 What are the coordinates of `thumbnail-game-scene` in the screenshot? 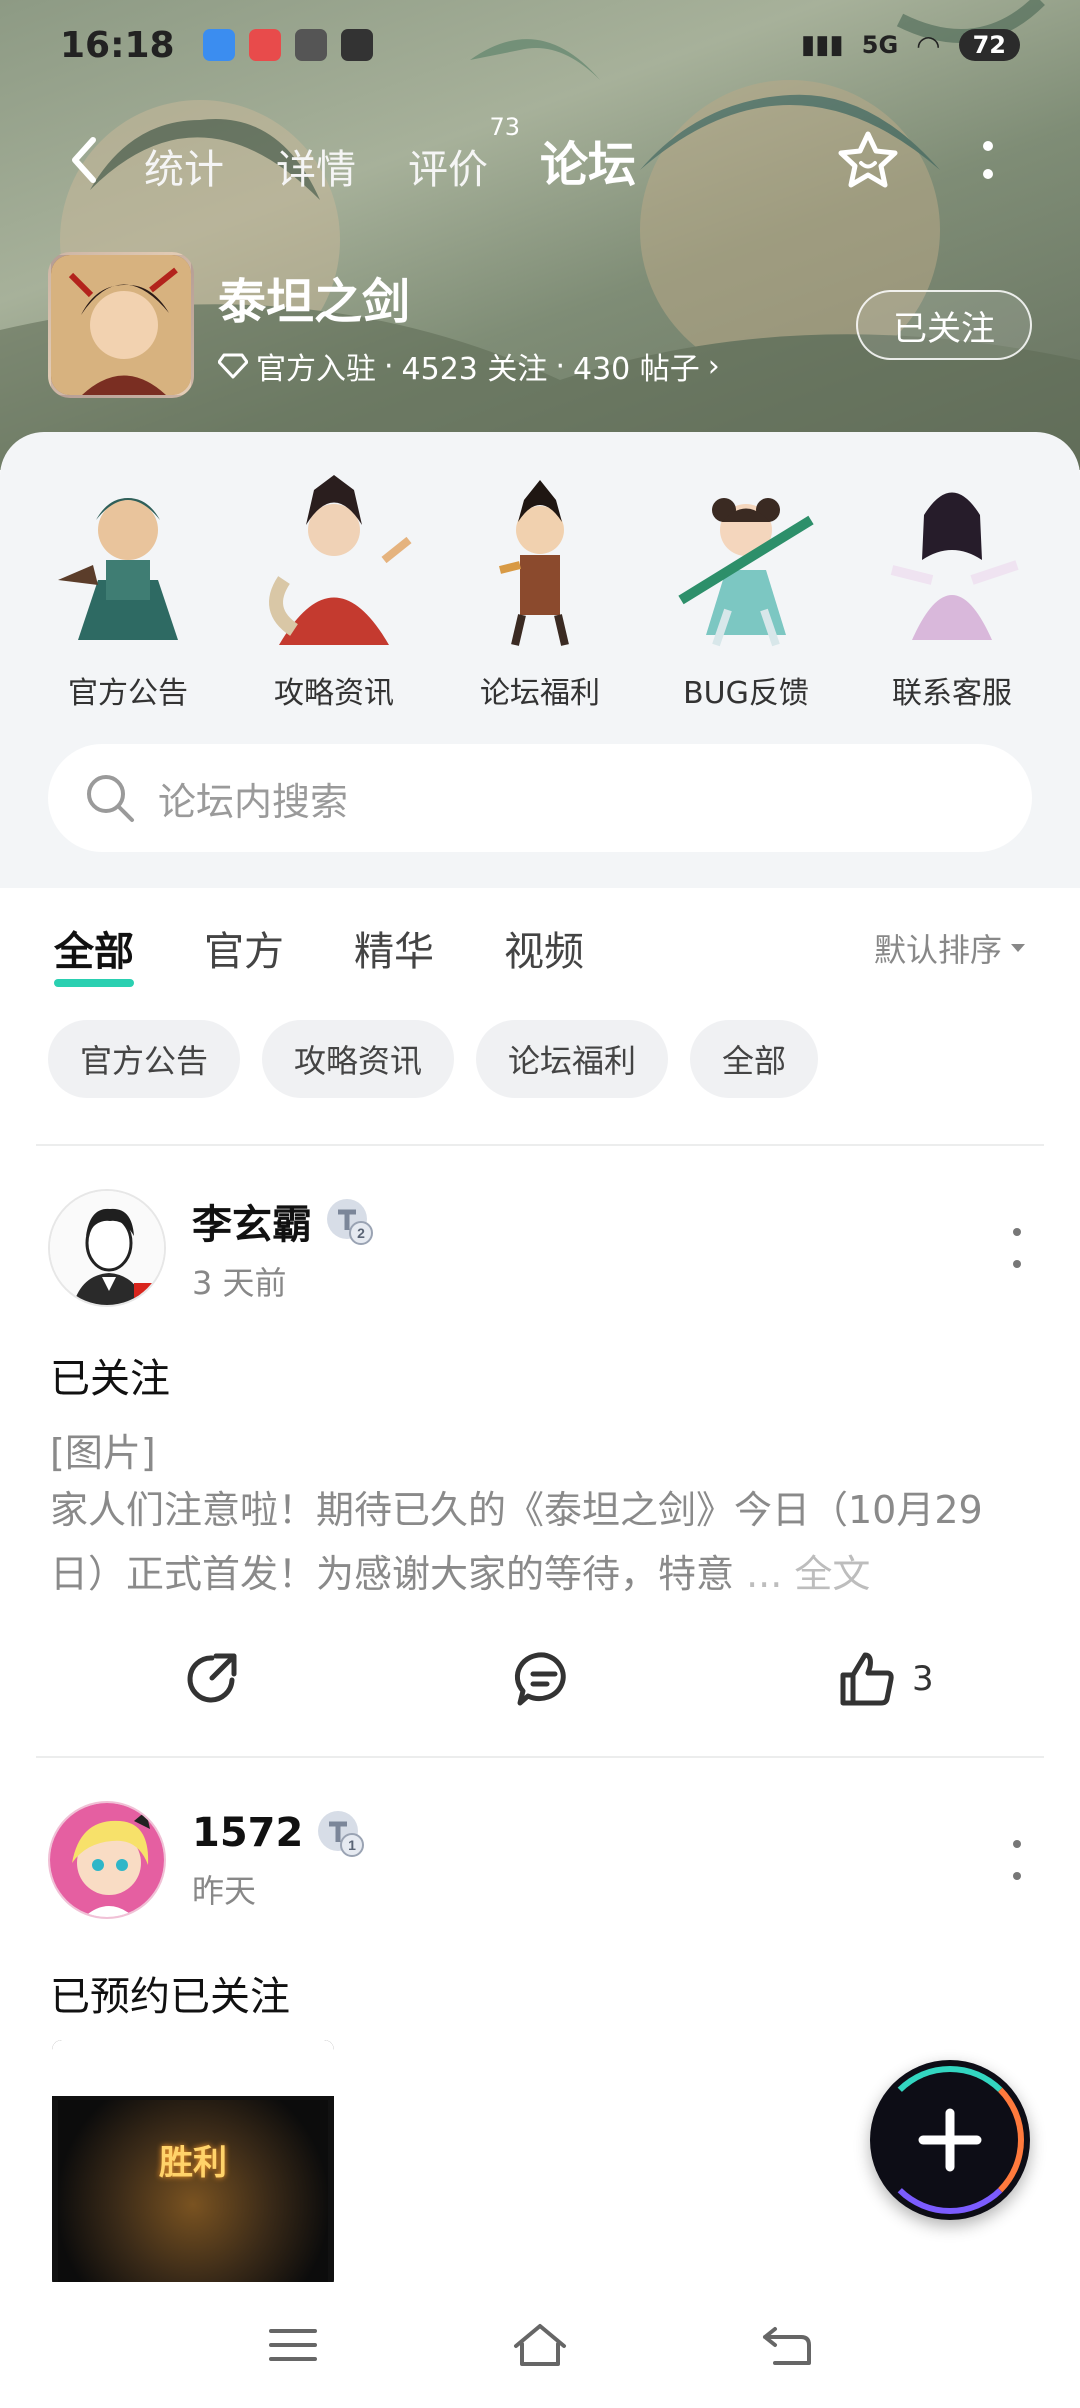 It's located at (193, 2195).